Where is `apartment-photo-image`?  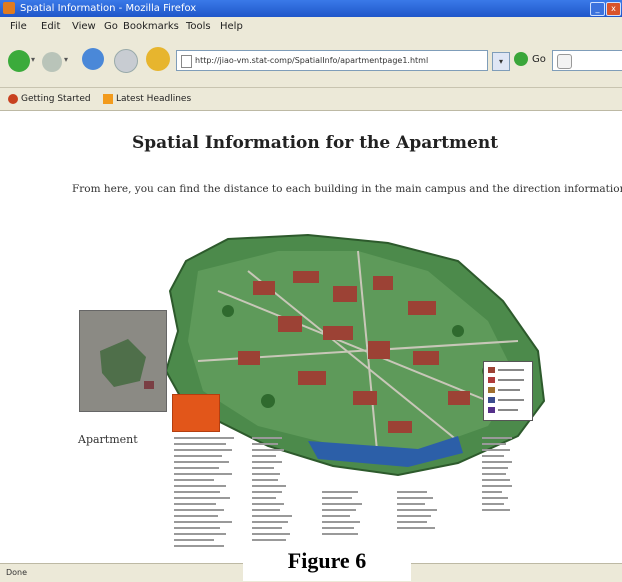 apartment-photo-image is located at coordinates (123, 361).